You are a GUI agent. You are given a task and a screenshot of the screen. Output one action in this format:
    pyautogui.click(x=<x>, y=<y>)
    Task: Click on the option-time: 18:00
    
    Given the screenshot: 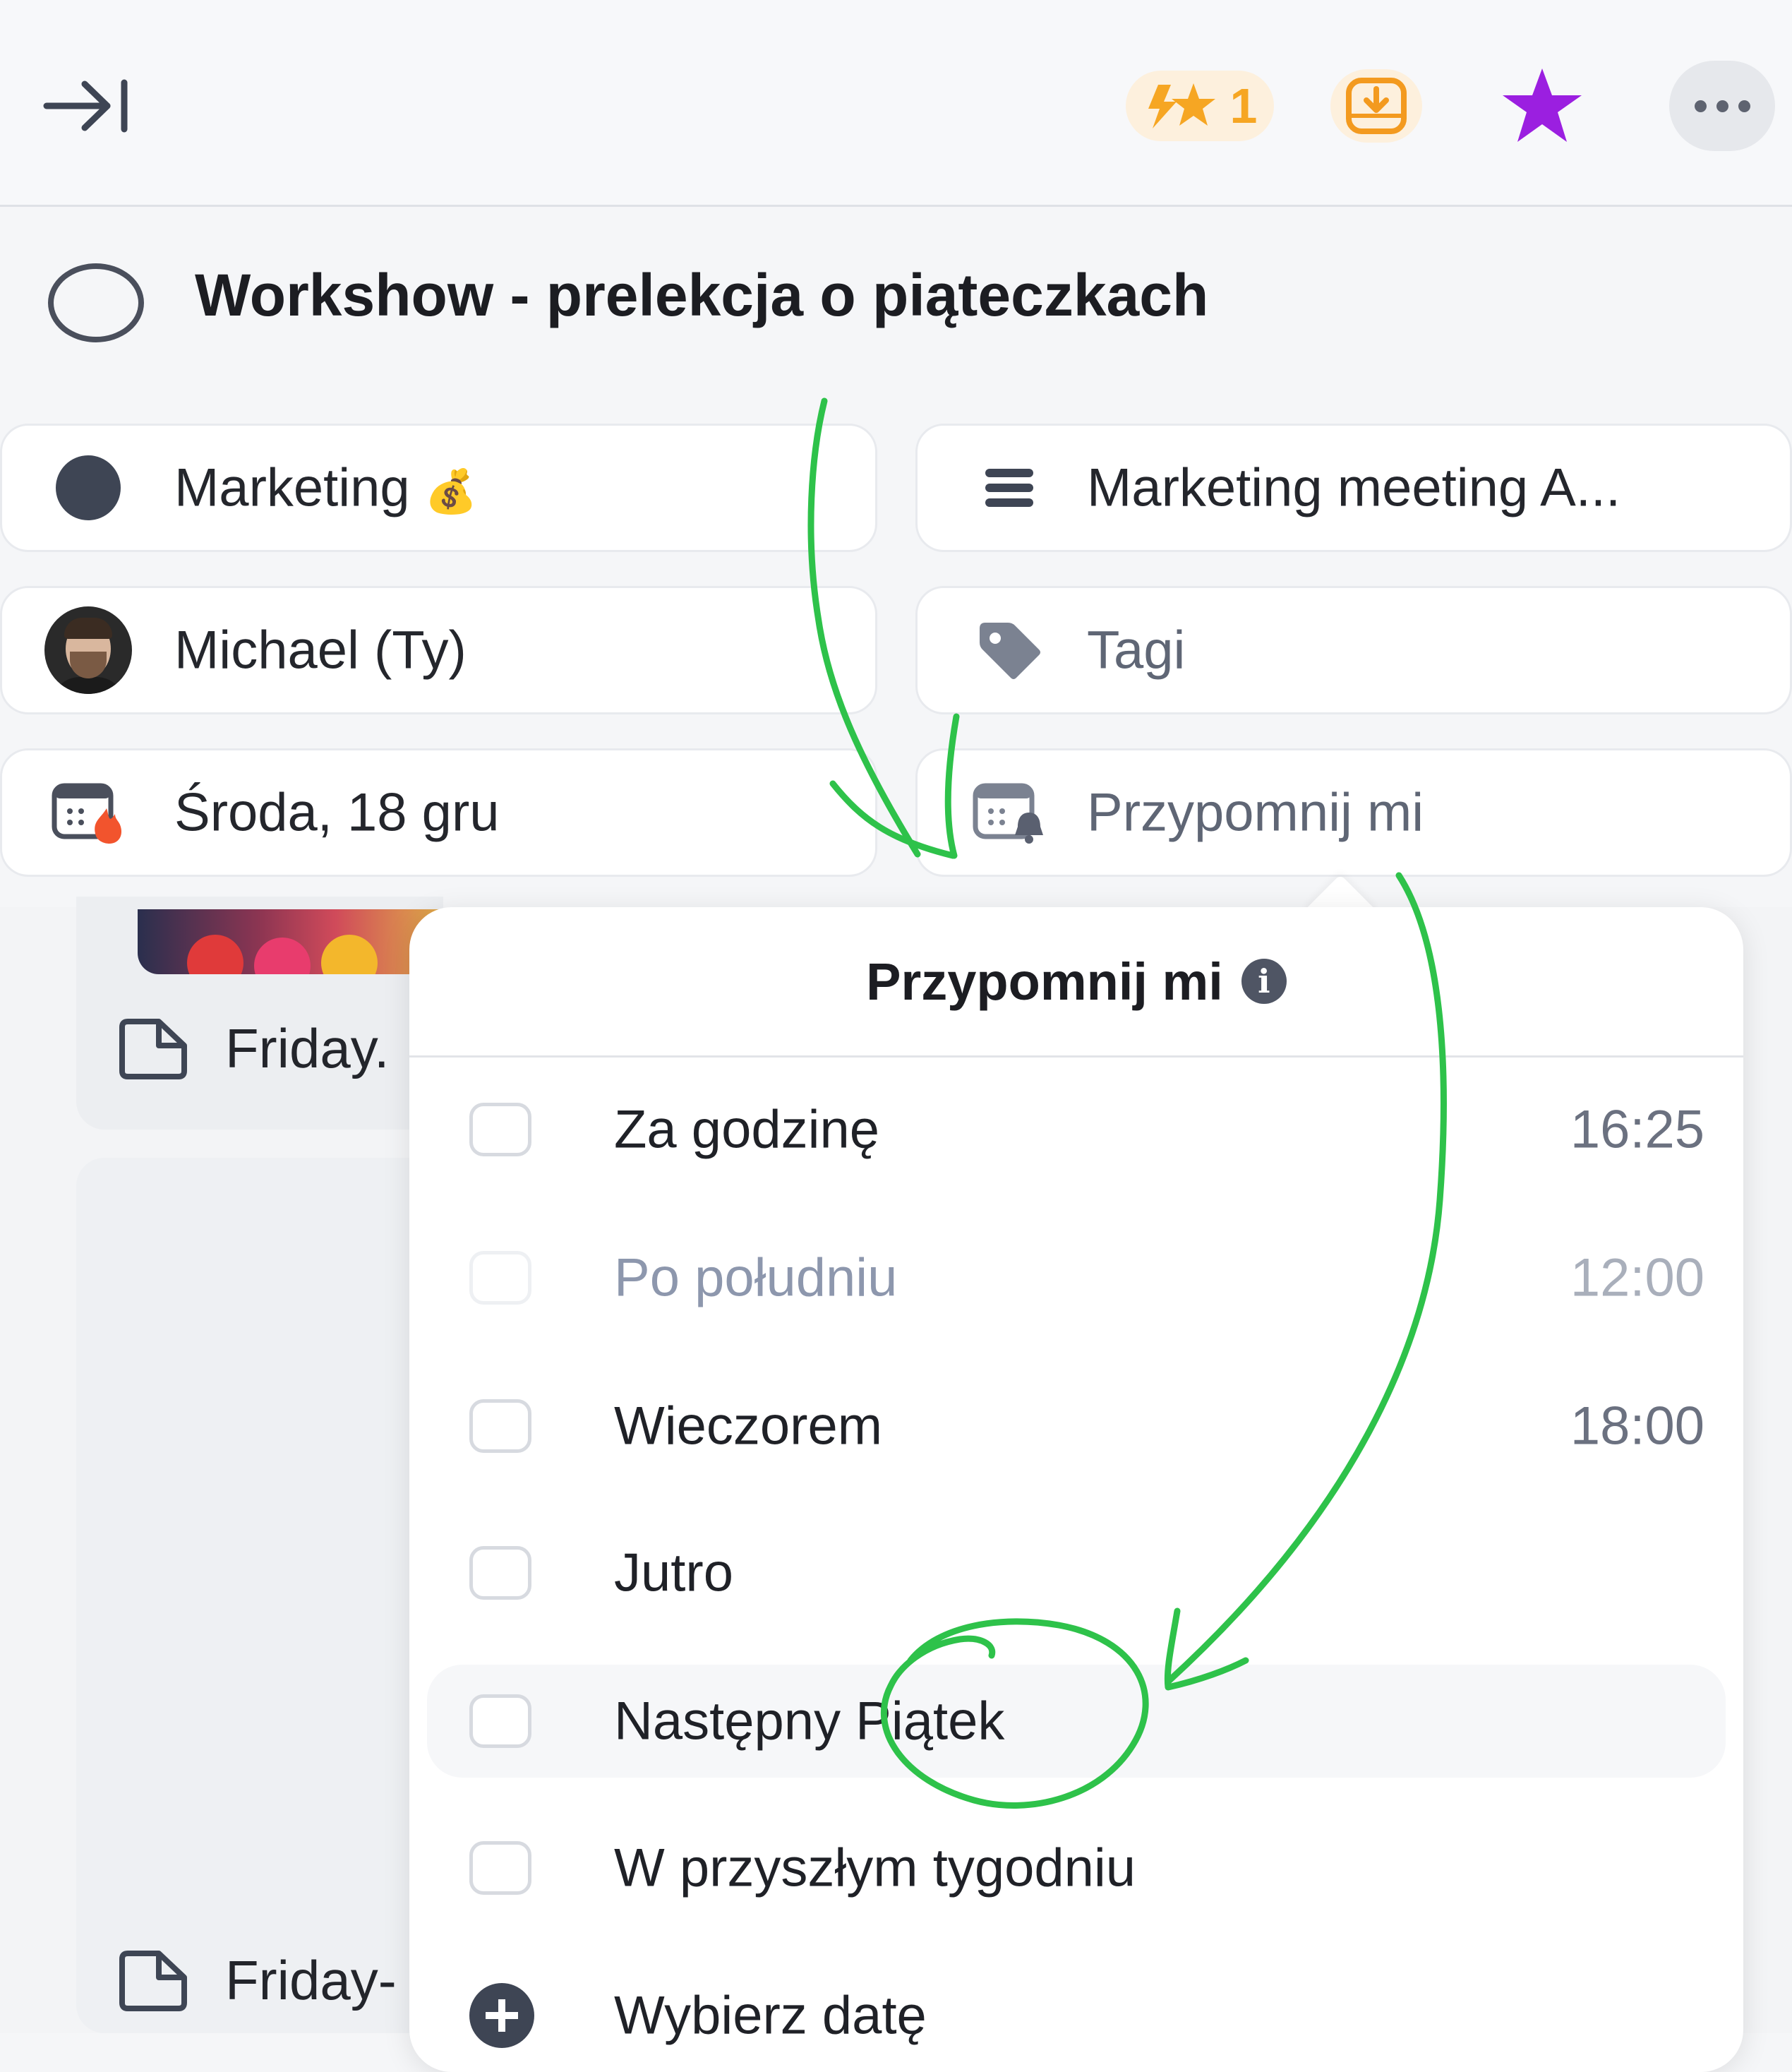 What is the action you would take?
    pyautogui.click(x=1637, y=1426)
    